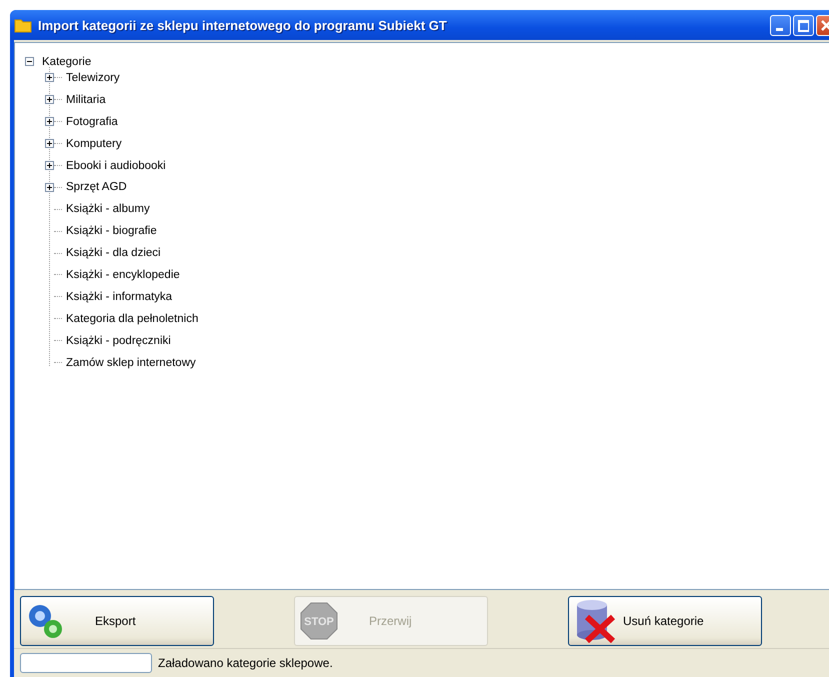  What do you see at coordinates (96, 187) in the screenshot?
I see `tree-item: Sprzęt AGD` at bounding box center [96, 187].